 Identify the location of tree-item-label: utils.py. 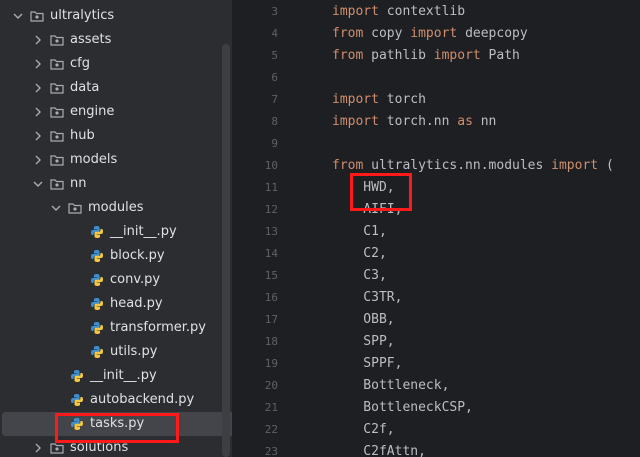
(134, 351).